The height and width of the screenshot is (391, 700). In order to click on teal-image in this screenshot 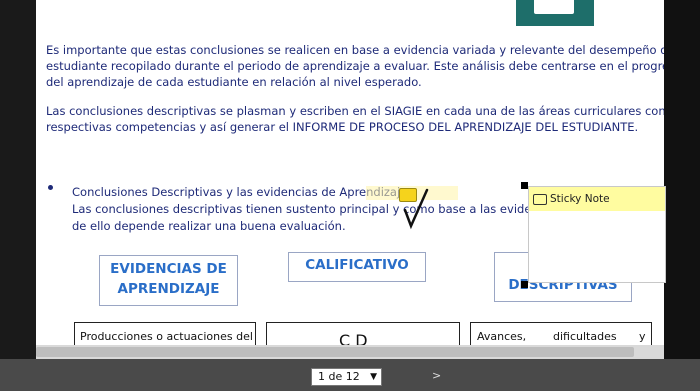, I will do `click(555, 13)`.